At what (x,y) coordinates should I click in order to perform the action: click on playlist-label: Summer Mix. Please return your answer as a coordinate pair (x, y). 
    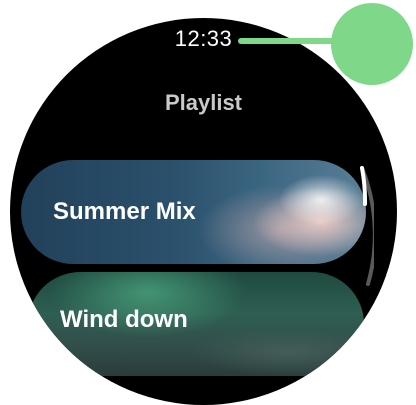
    Looking at the image, I should click on (124, 211).